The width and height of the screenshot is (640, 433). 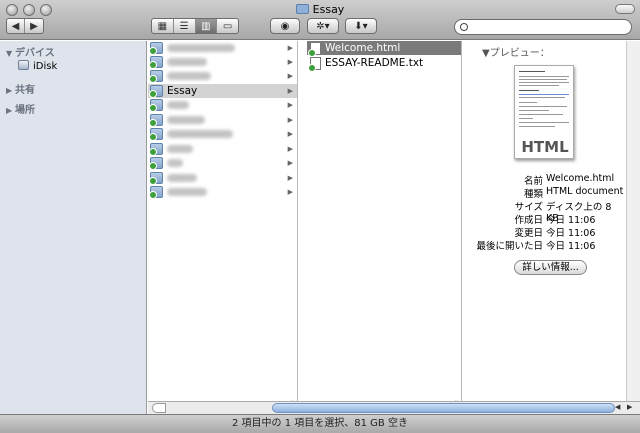 I want to click on dropbox-icon: ⬇▾, so click(x=361, y=26).